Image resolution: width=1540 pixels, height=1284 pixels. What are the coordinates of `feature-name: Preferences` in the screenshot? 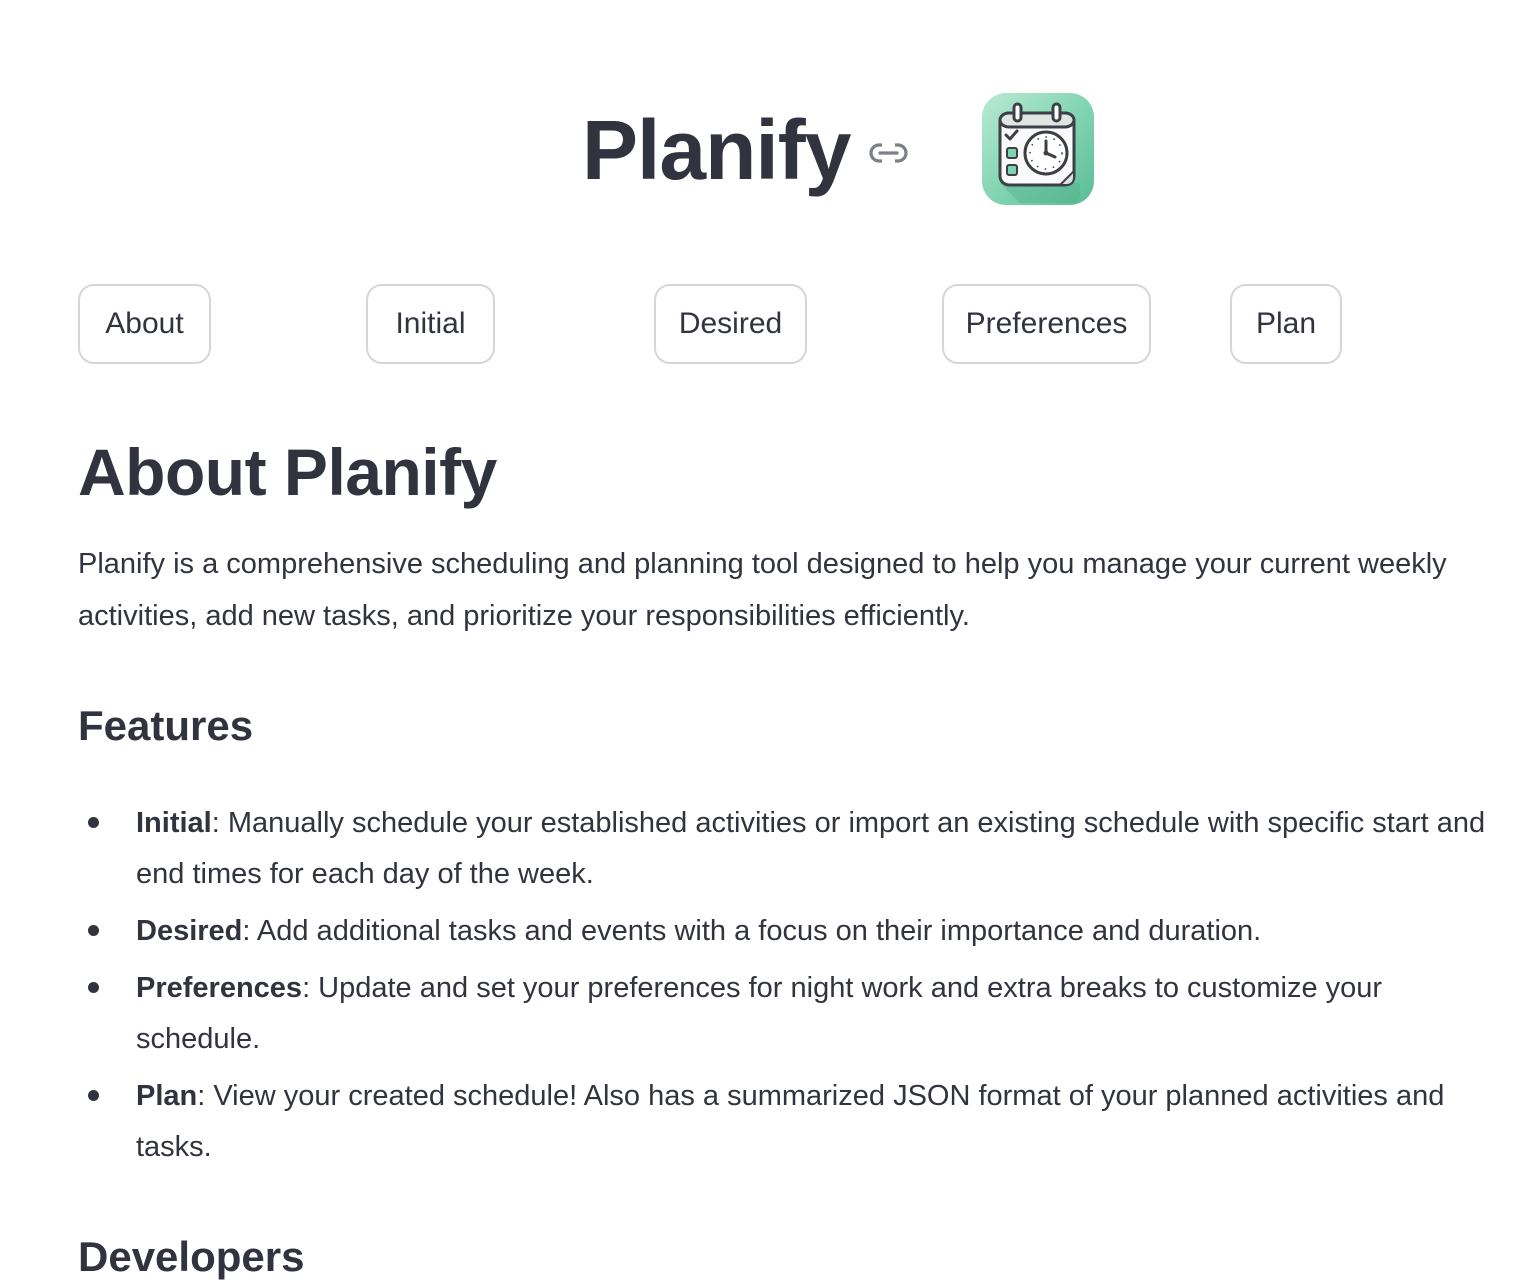 It's located at (219, 988).